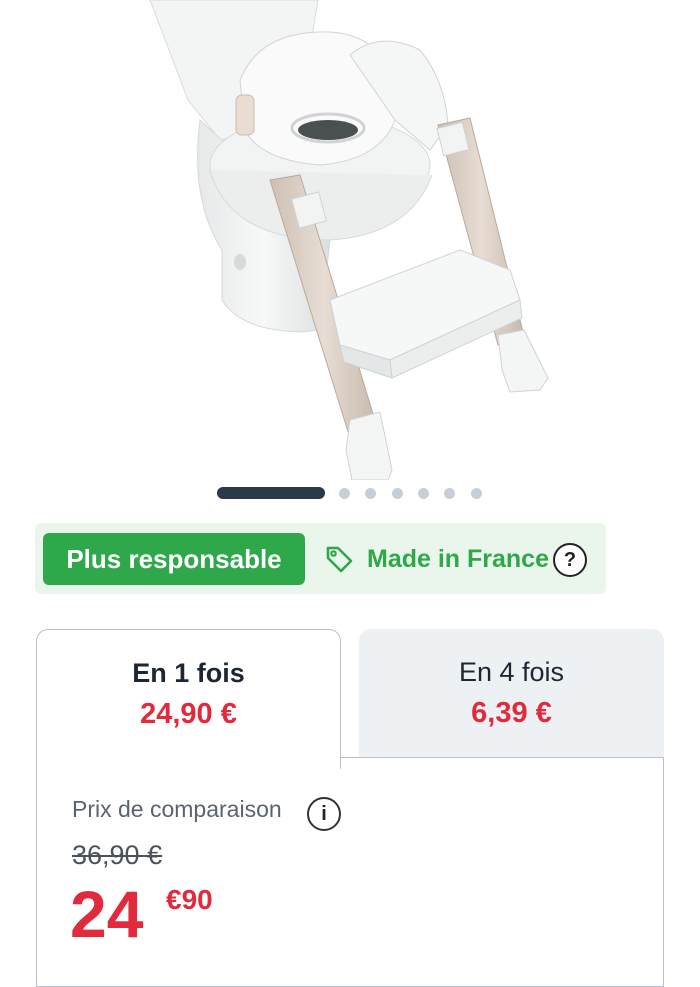 Image resolution: width=700 pixels, height=987 pixels. I want to click on help-icon: ?, so click(570, 560).